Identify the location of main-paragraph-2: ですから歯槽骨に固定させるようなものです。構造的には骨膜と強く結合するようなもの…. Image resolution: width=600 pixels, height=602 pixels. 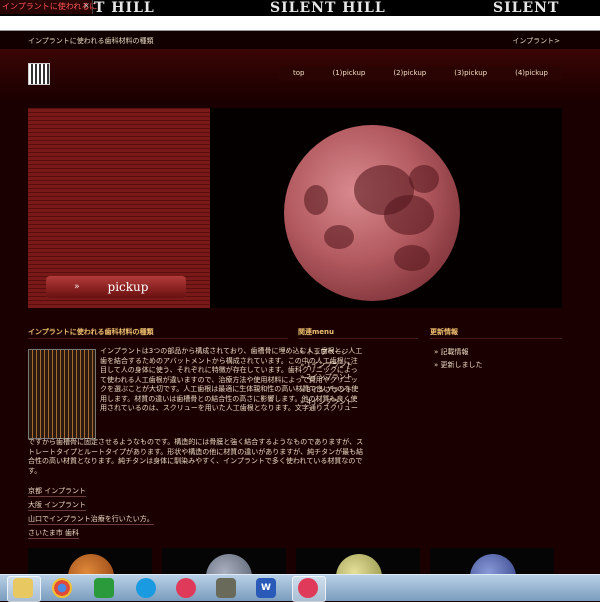
(196, 456).